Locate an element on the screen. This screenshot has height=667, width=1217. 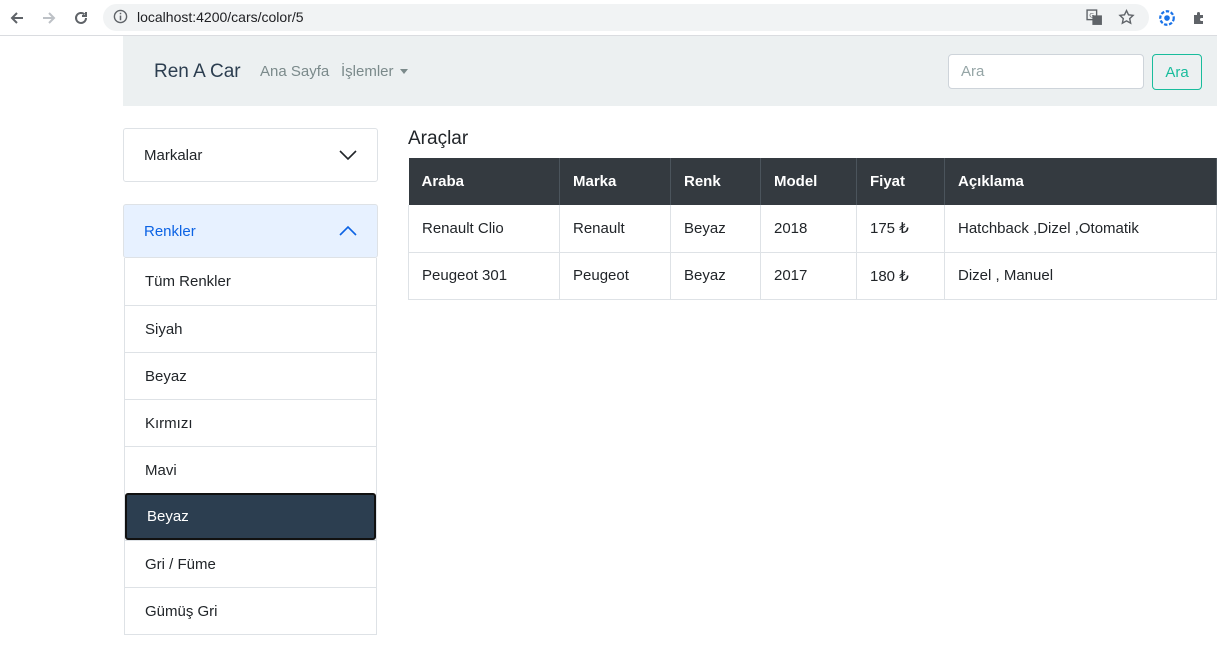
table-header-row: Araba Marka Renk Model Fiyat Açıklama is located at coordinates (812, 181).